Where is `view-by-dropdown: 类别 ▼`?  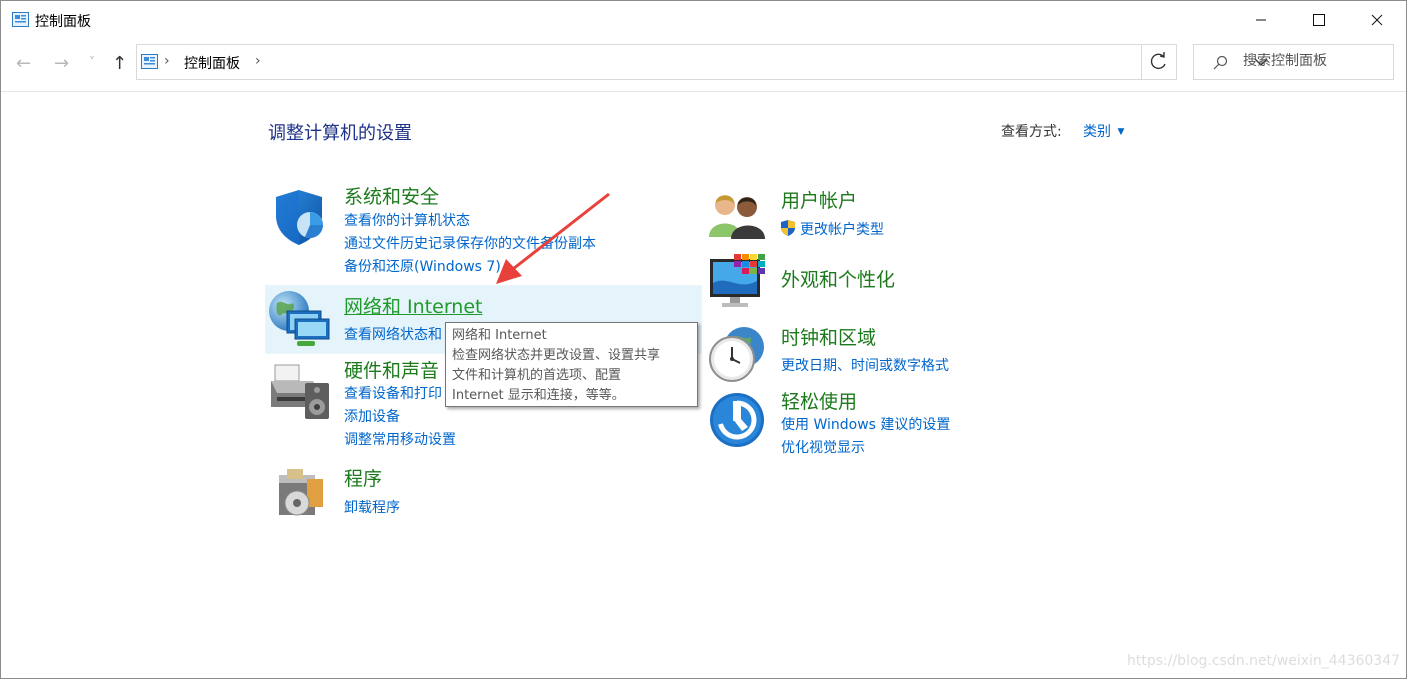 view-by-dropdown: 类别 ▼ is located at coordinates (1103, 131).